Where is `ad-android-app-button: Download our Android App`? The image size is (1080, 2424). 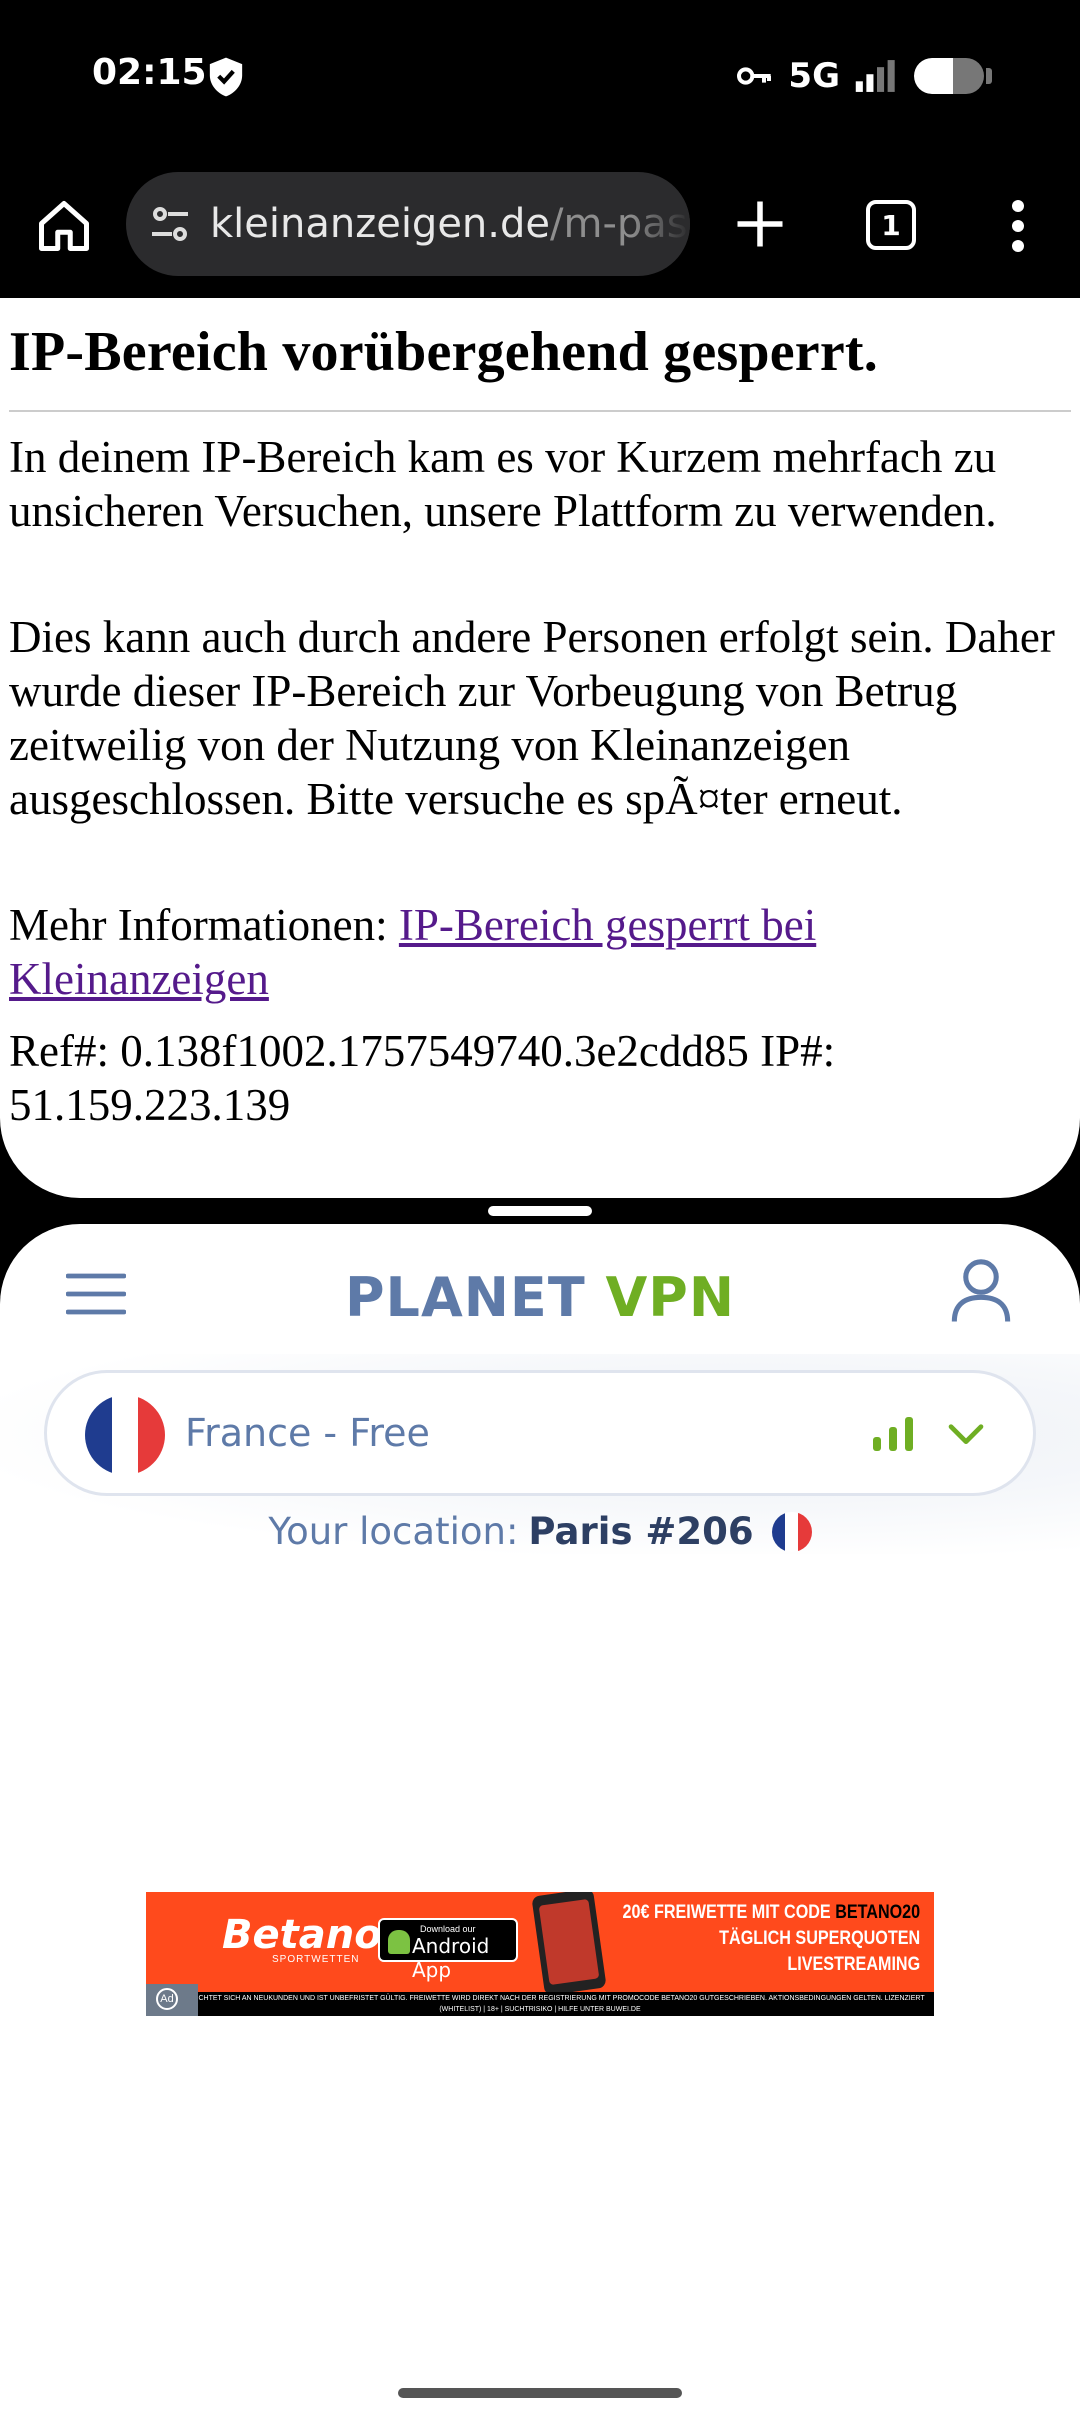
ad-android-app-button: Download our Android App is located at coordinates (448, 1950).